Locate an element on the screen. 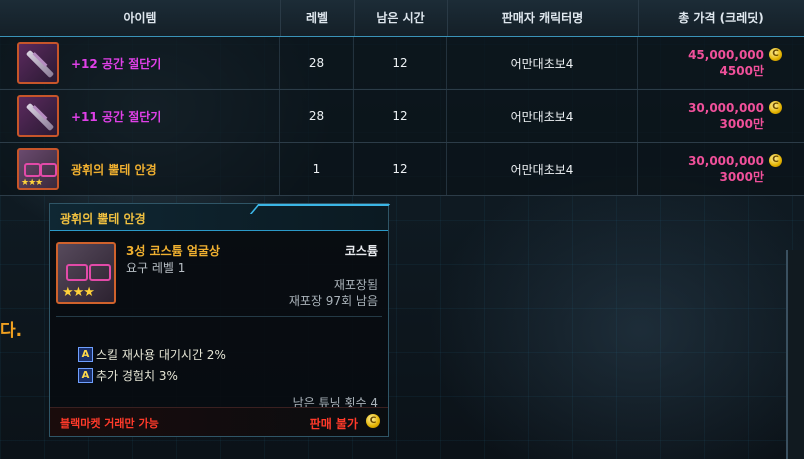  header-level: 레벨 is located at coordinates (317, 18).